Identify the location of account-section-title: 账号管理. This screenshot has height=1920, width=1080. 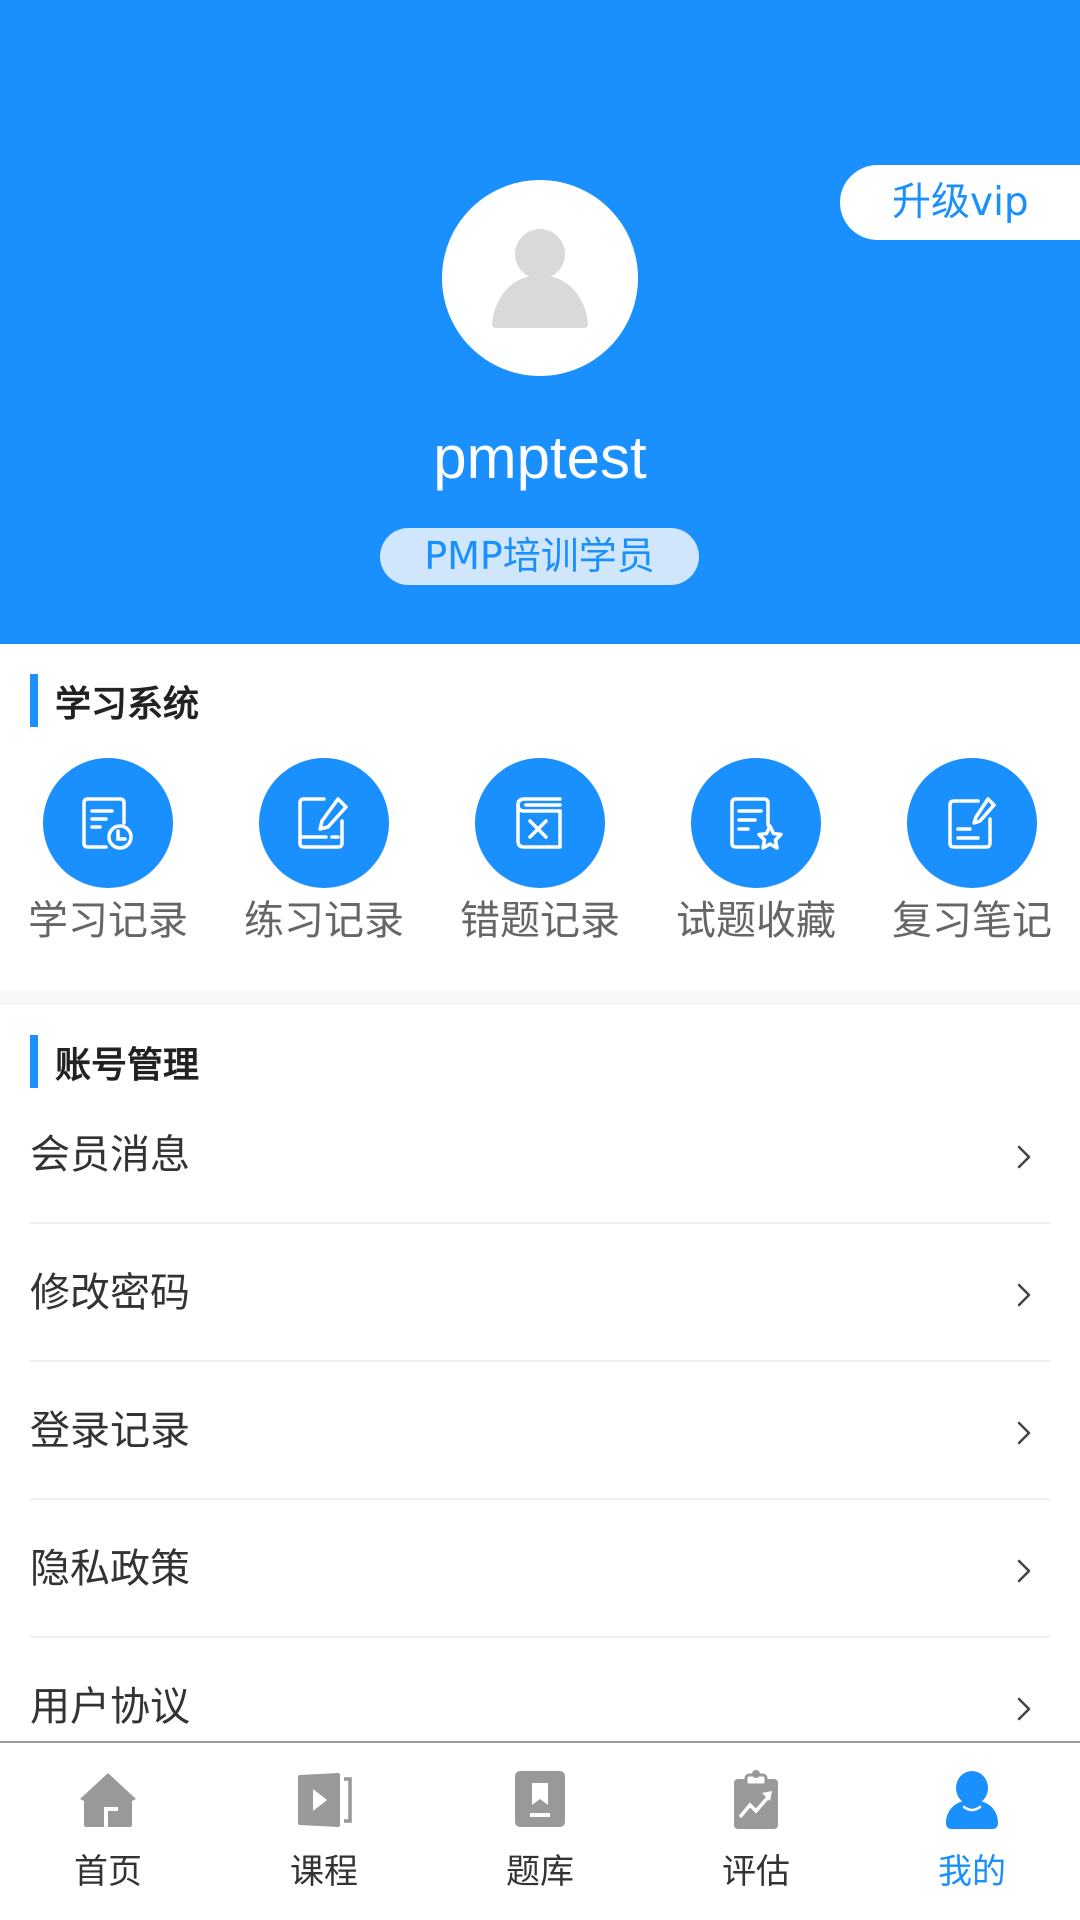
(114, 1061).